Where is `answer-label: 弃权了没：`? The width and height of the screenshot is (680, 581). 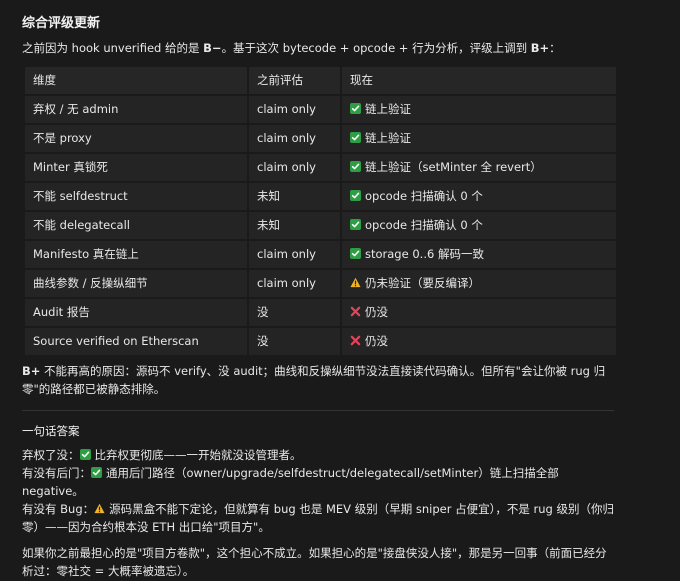 answer-label: 弃权了没： is located at coordinates (51, 455).